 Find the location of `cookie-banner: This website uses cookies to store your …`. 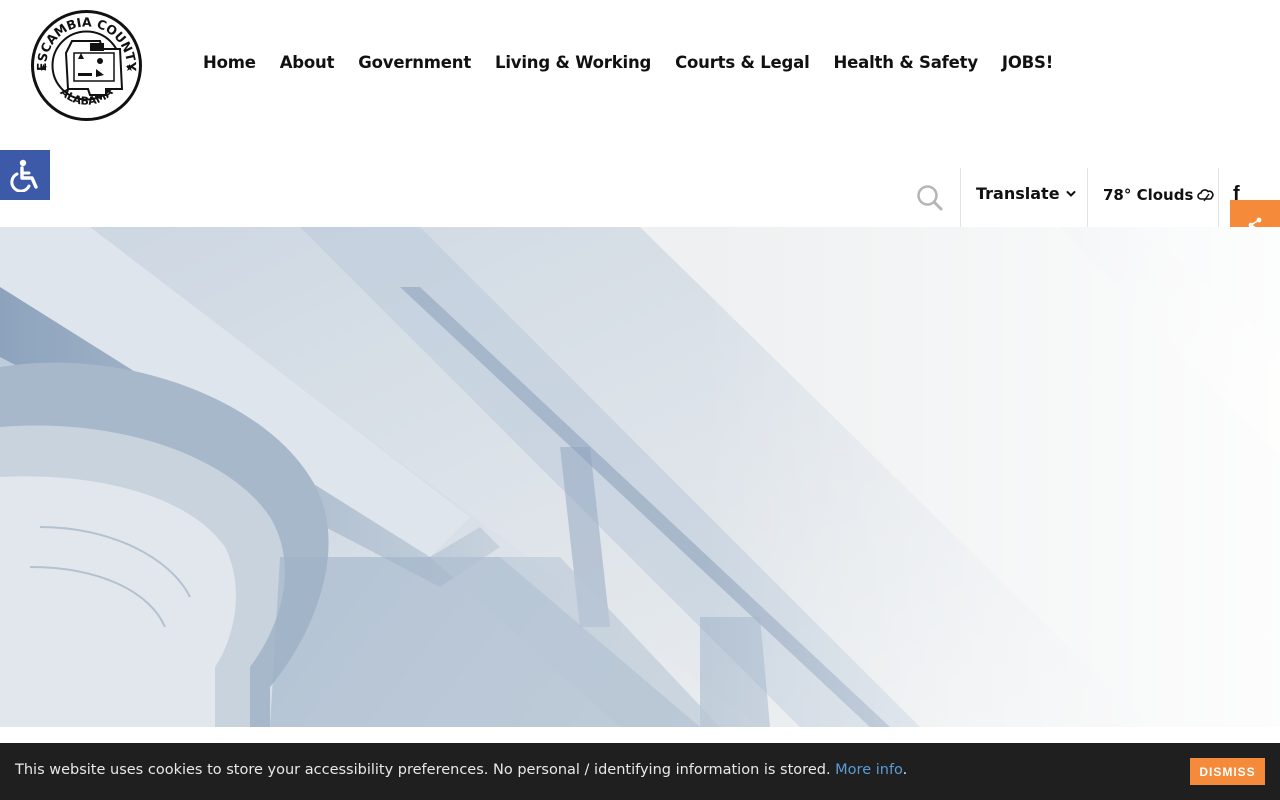

cookie-banner: This website uses cookies to store your … is located at coordinates (640, 771).